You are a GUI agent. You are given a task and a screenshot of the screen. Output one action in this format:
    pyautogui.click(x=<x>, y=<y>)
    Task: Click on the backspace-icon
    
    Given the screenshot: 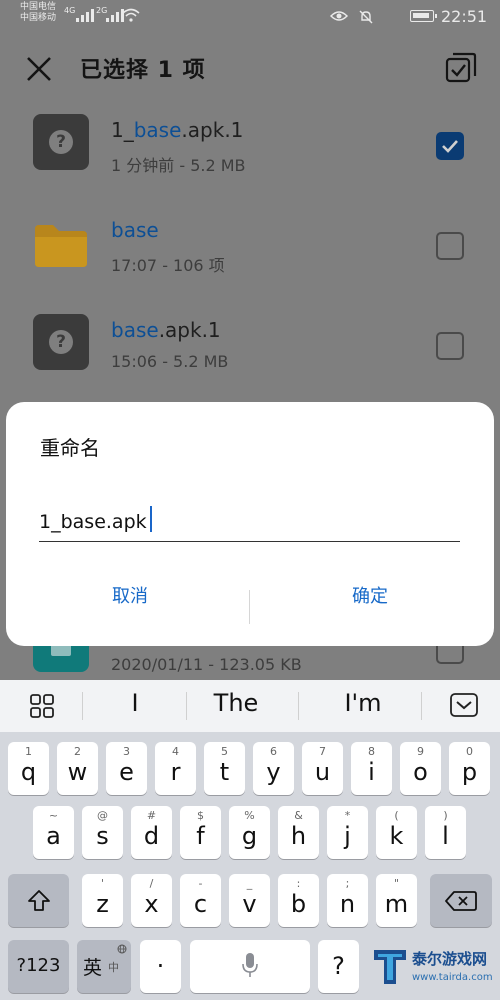 What is the action you would take?
    pyautogui.click(x=461, y=901)
    